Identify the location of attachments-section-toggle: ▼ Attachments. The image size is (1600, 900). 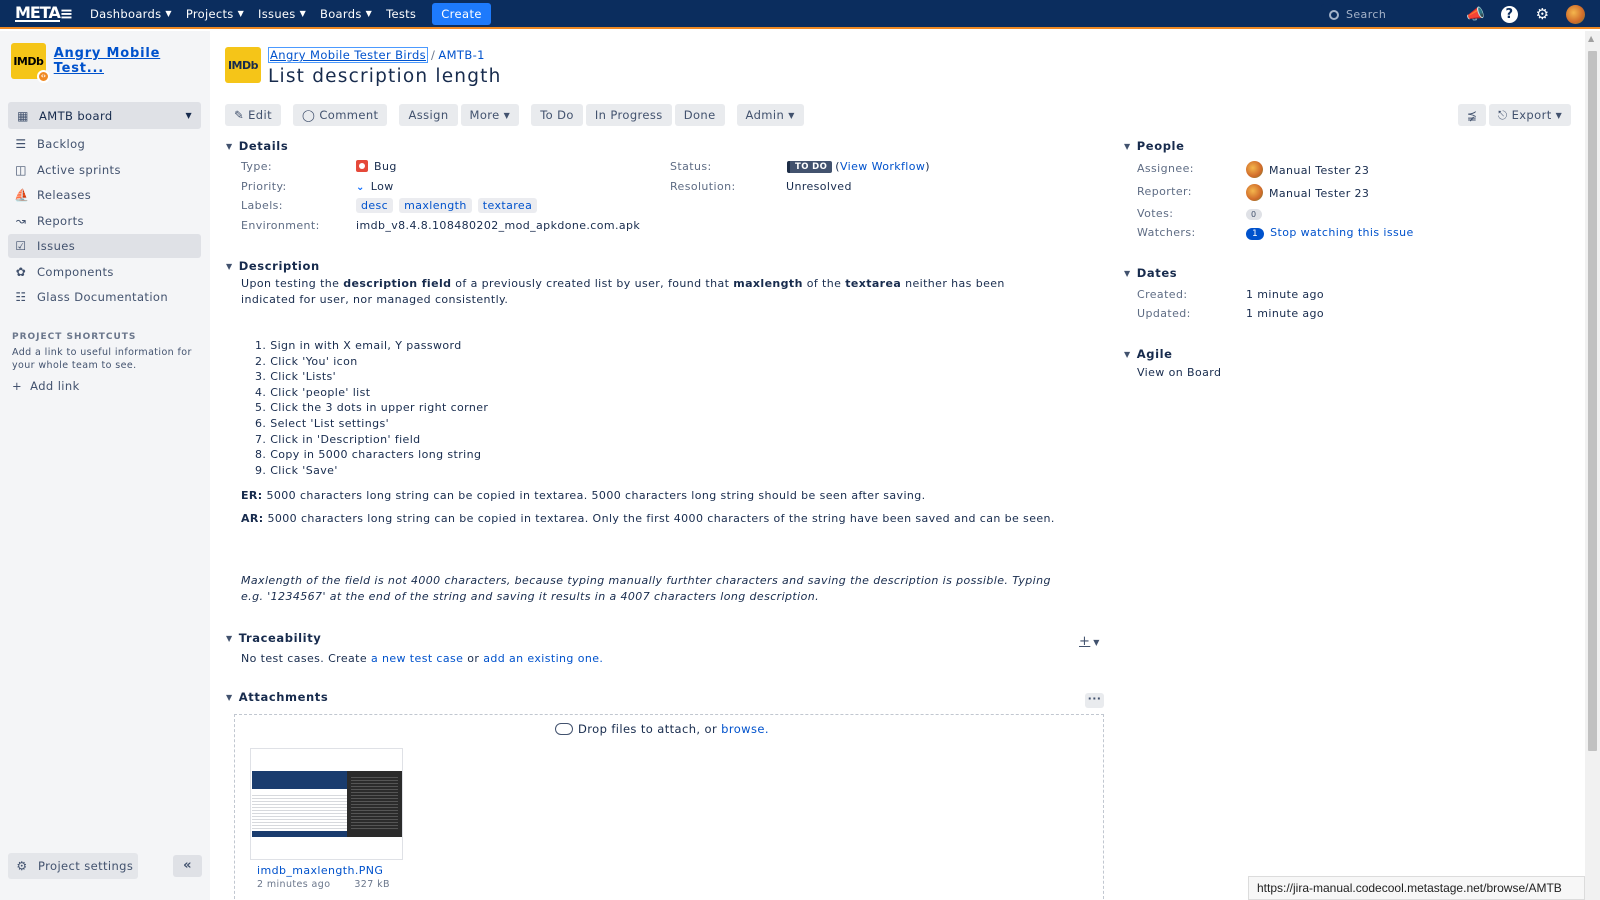
(277, 697).